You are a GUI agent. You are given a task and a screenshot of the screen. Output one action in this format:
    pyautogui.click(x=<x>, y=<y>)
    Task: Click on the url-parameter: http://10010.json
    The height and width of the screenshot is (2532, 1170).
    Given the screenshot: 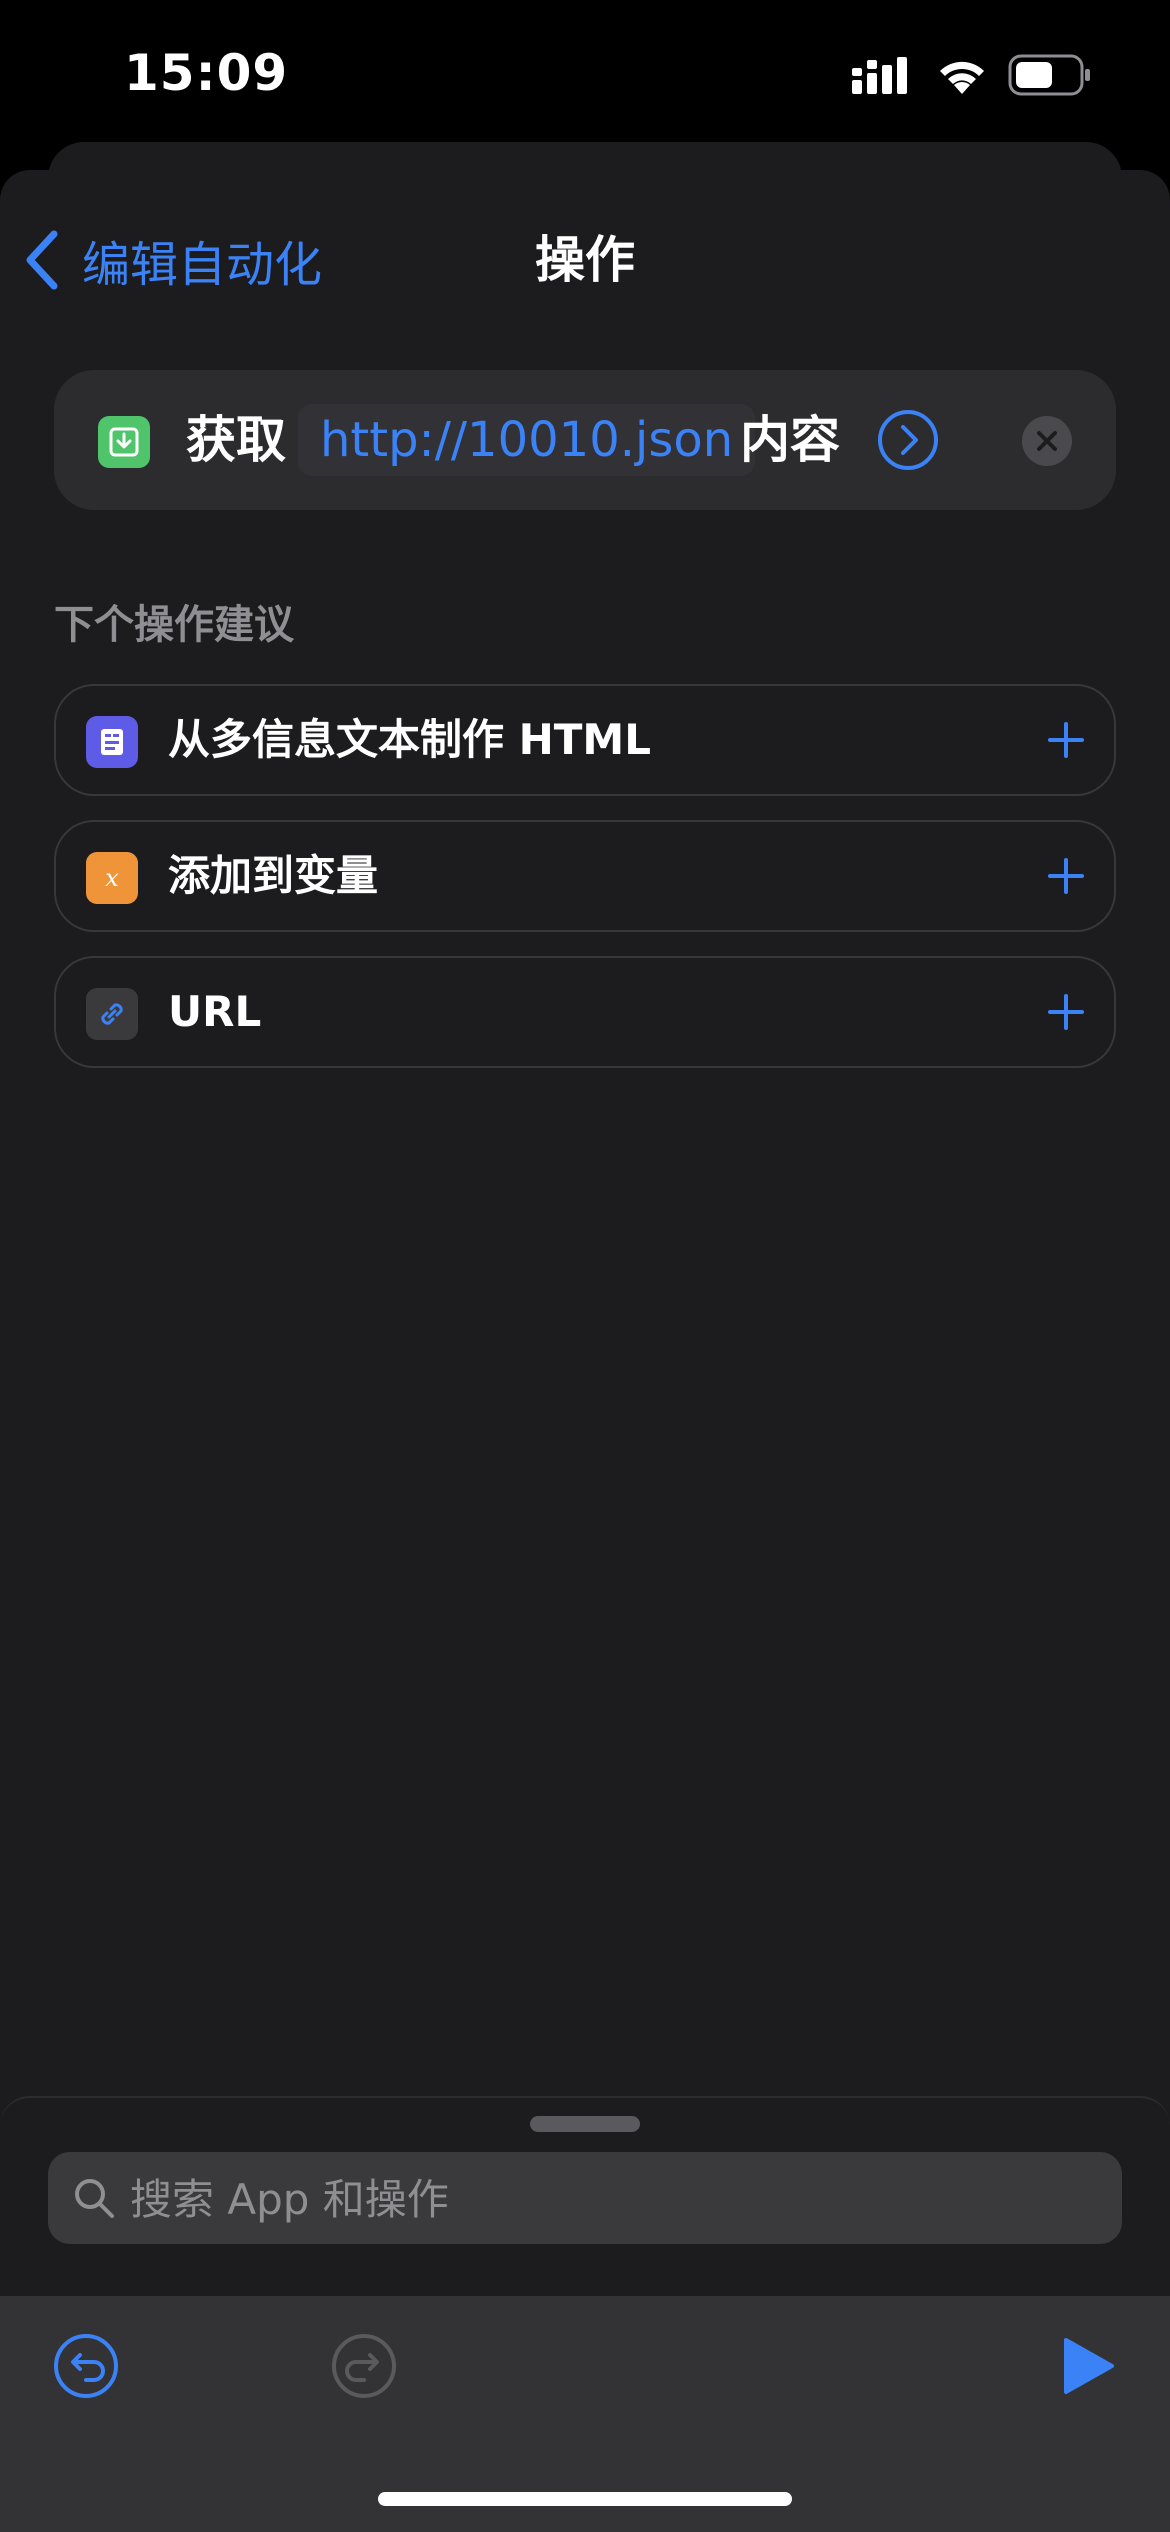 What is the action you would take?
    pyautogui.click(x=527, y=440)
    